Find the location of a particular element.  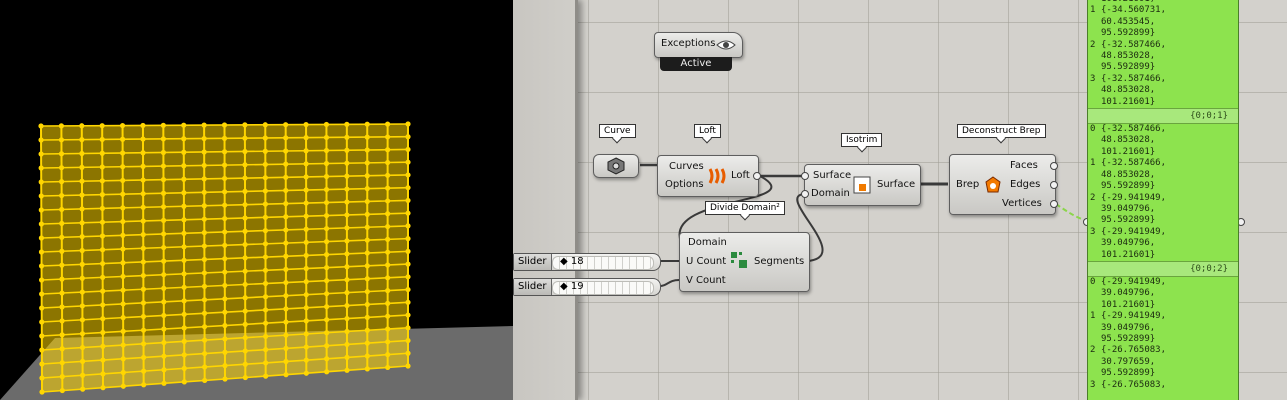

loft-input-curves: Curves is located at coordinates (686, 166).